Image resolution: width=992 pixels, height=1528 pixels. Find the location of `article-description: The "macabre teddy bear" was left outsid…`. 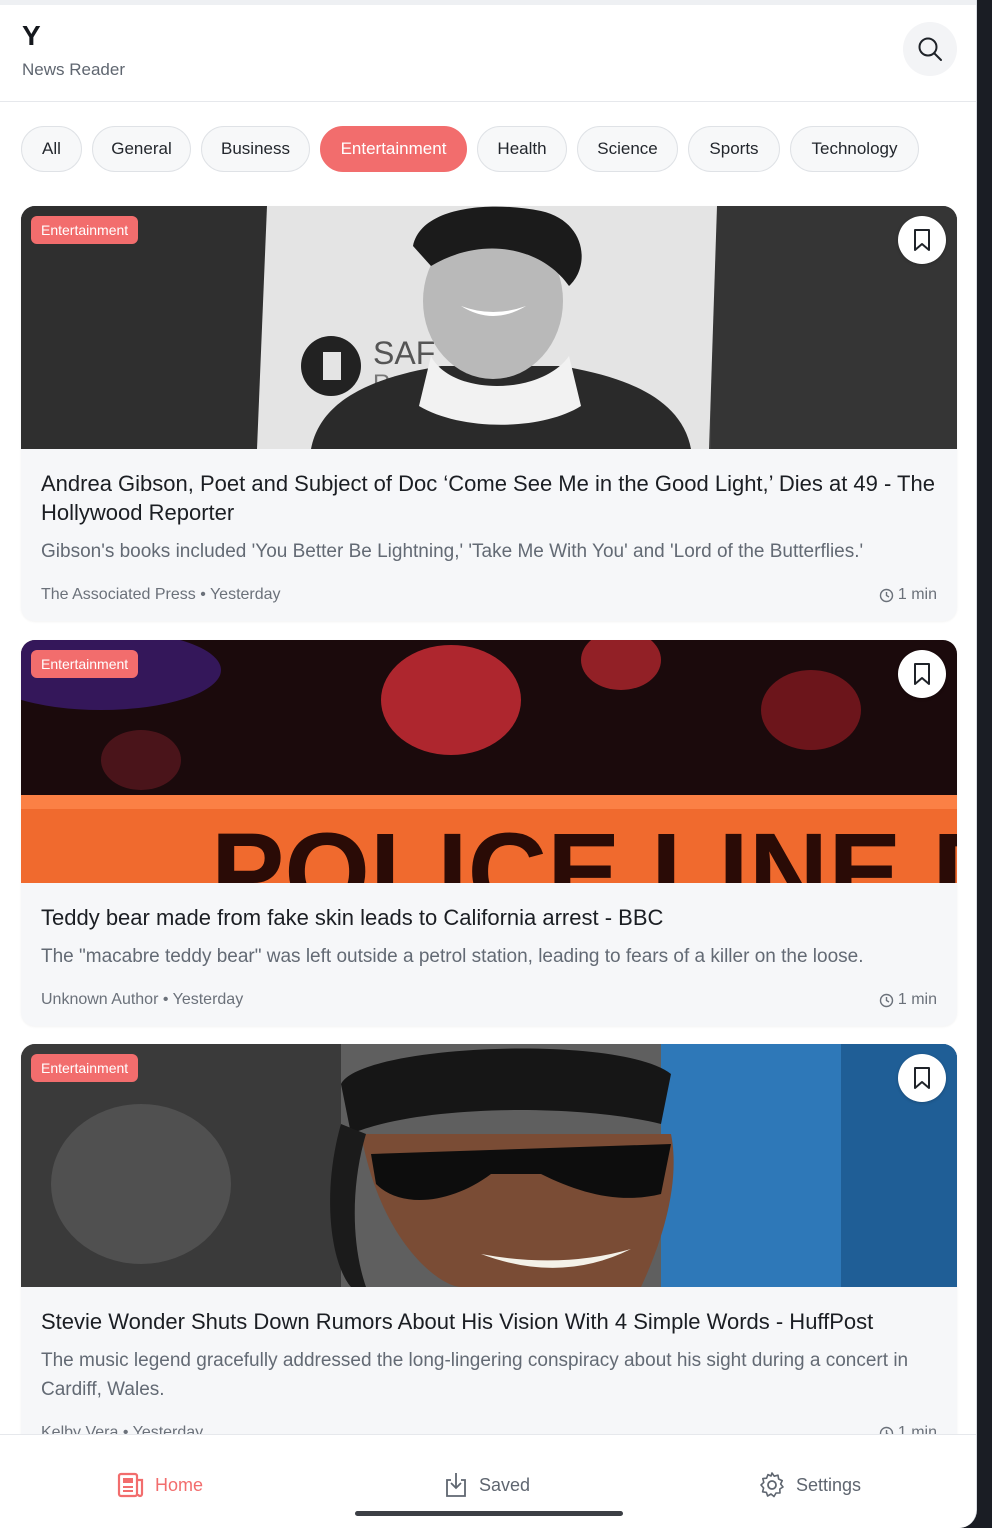

article-description: The "macabre teddy bear" was left outsid… is located at coordinates (452, 956).